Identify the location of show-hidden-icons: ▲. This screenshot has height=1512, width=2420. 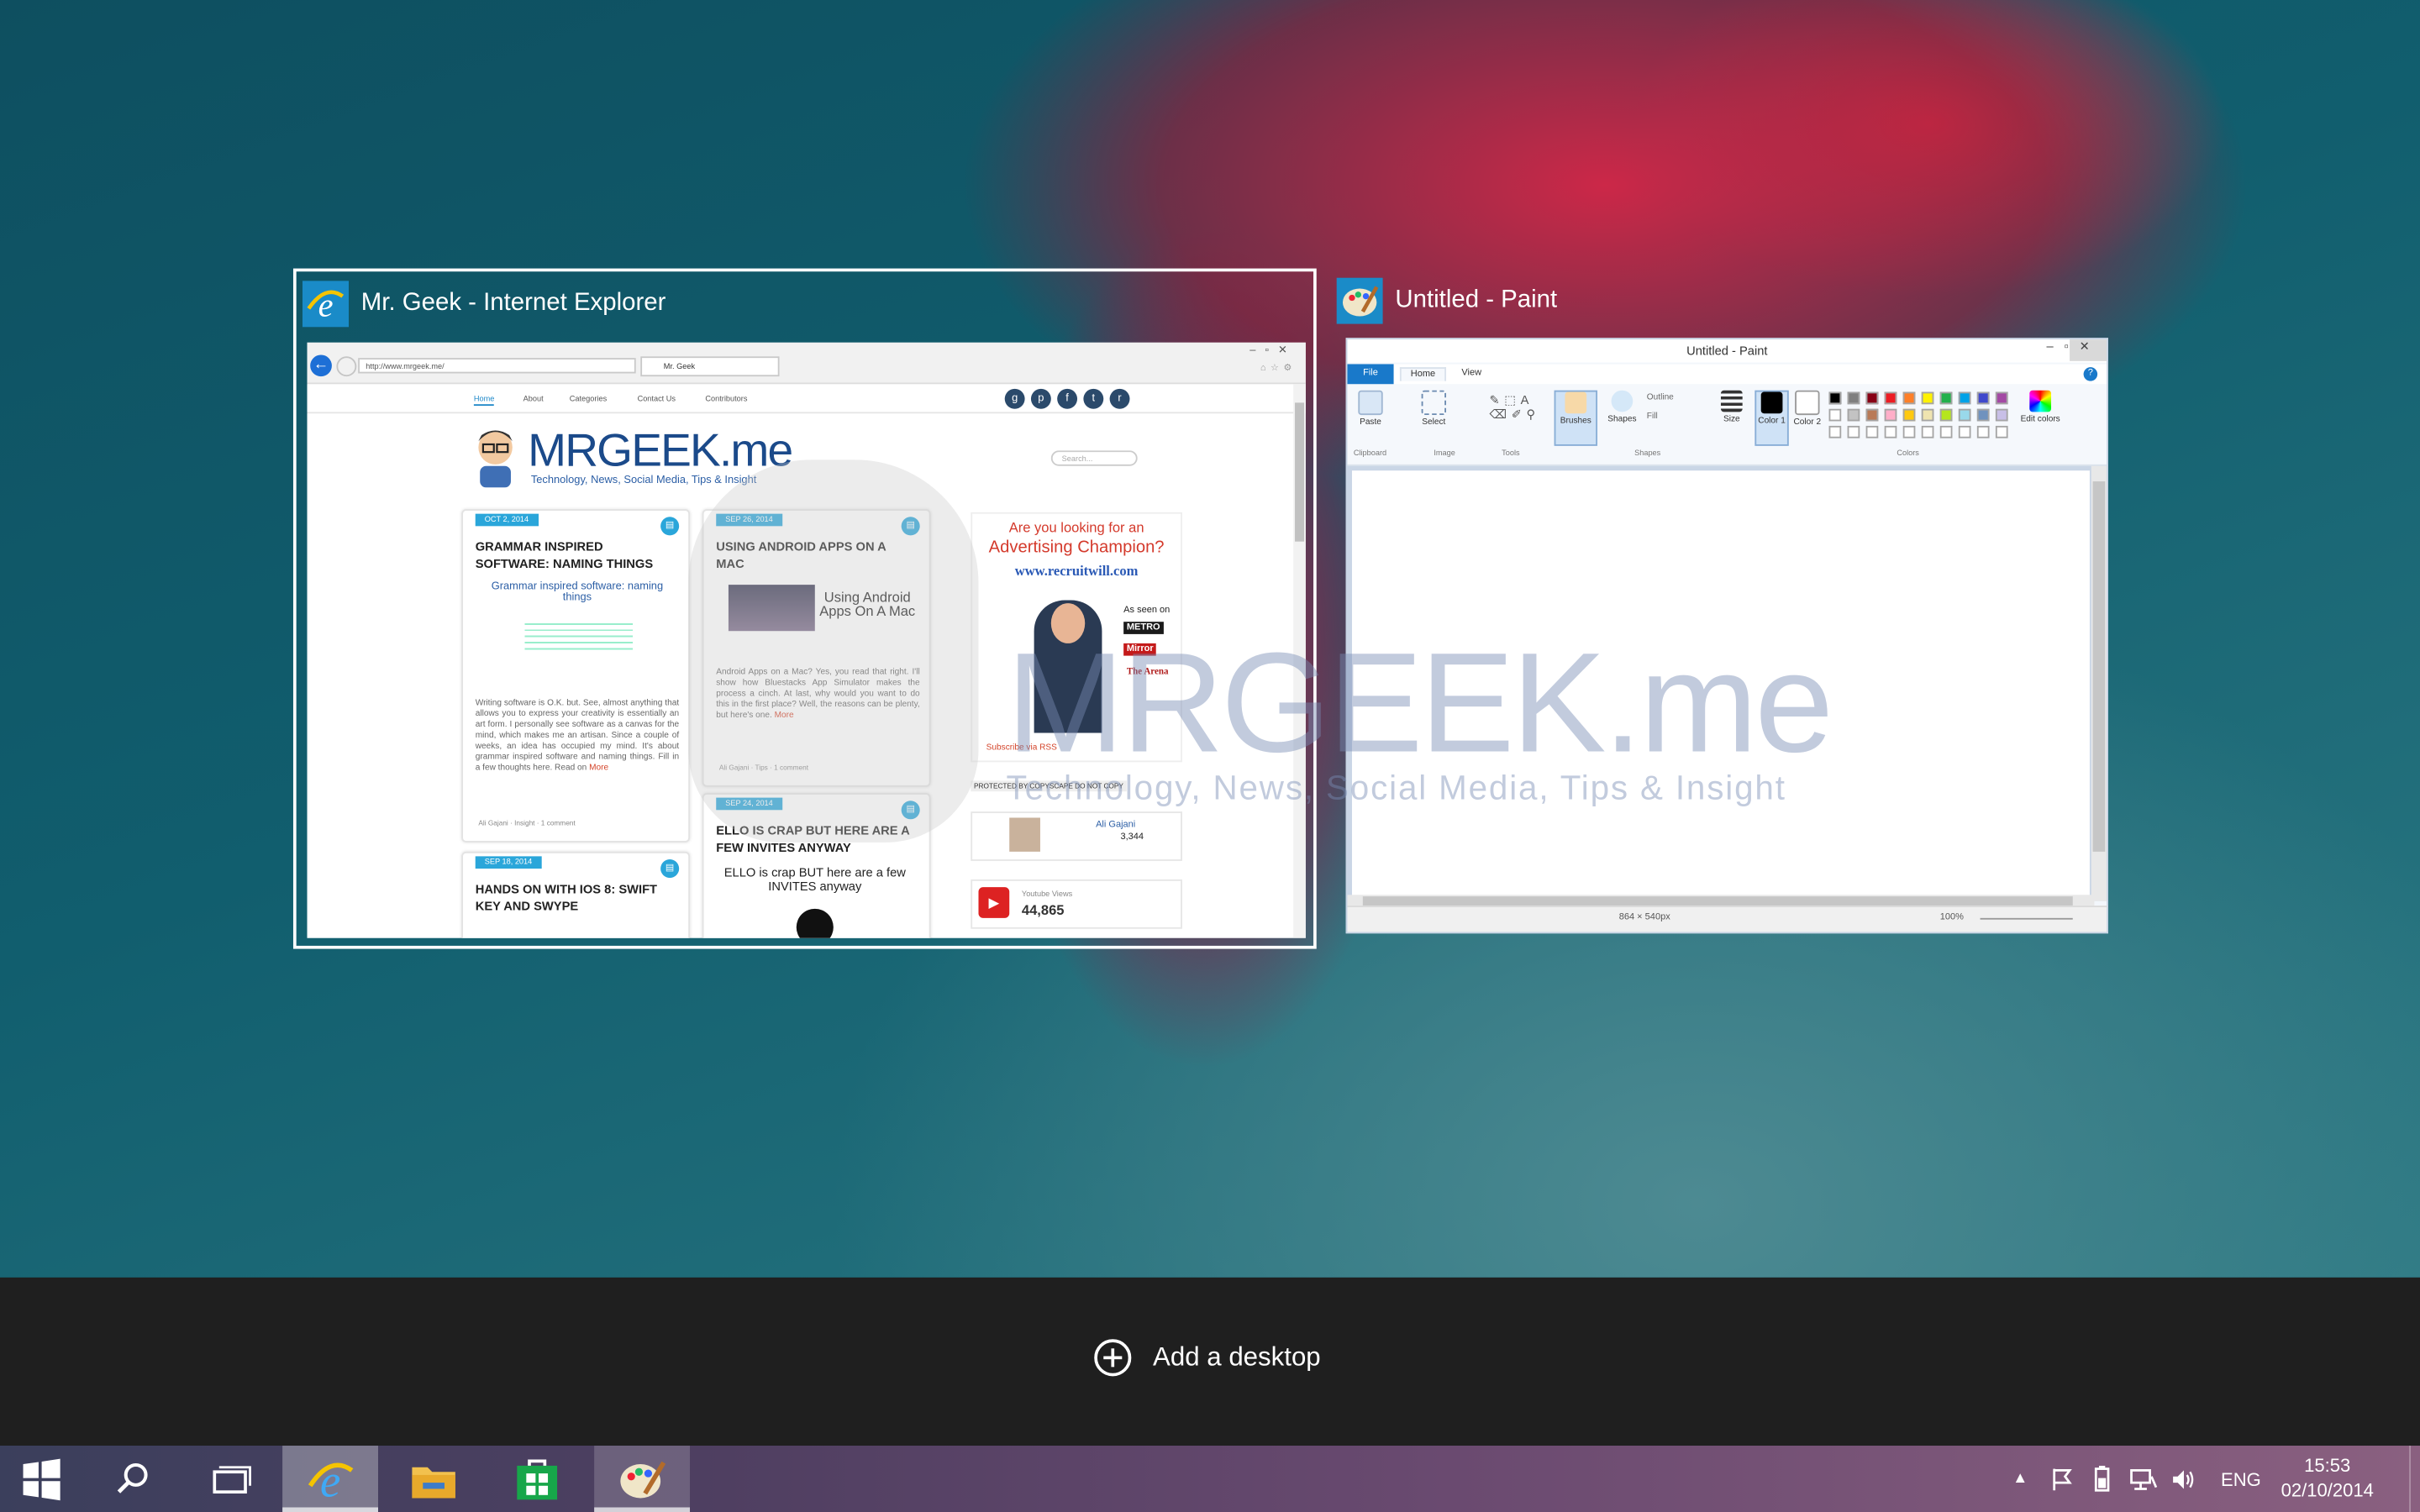
(2020, 1478).